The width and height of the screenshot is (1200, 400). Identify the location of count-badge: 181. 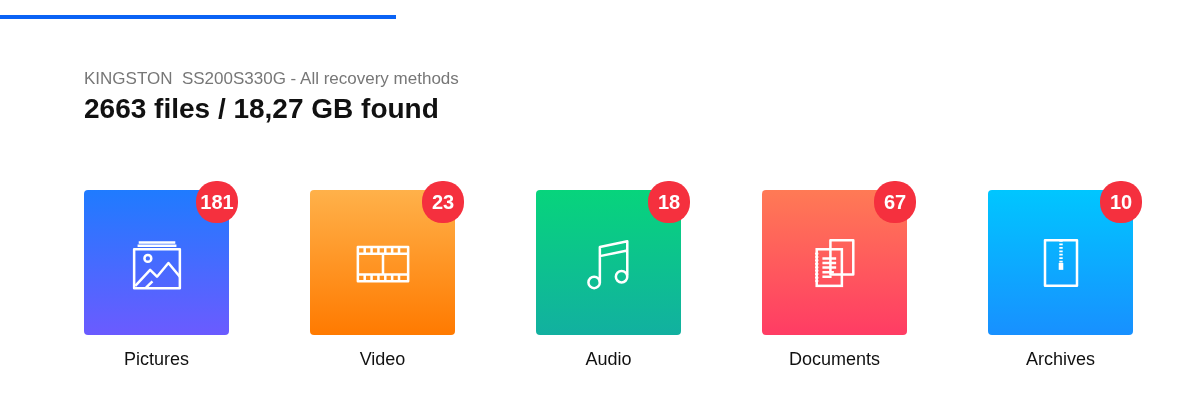
(217, 202).